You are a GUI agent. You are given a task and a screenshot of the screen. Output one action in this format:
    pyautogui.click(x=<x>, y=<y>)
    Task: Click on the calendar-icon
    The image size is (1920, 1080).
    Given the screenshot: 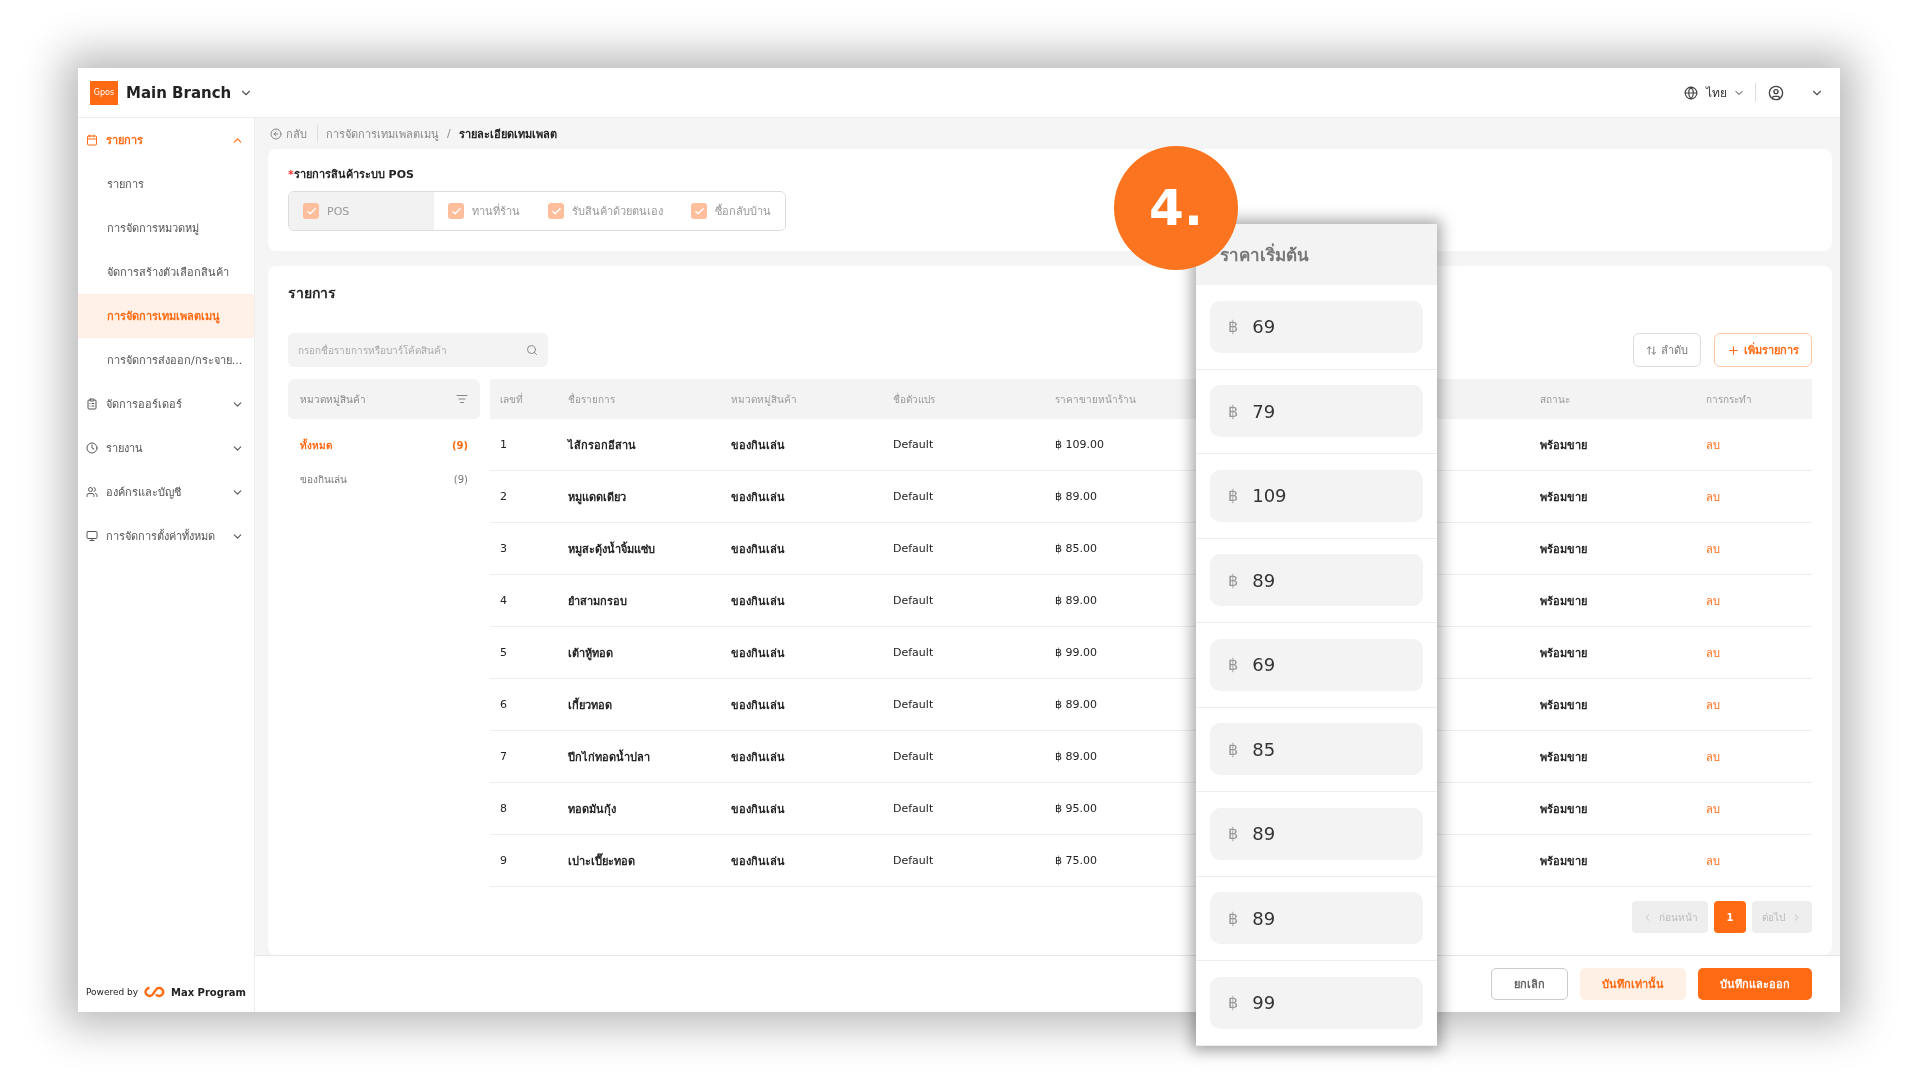 What is the action you would take?
    pyautogui.click(x=92, y=140)
    